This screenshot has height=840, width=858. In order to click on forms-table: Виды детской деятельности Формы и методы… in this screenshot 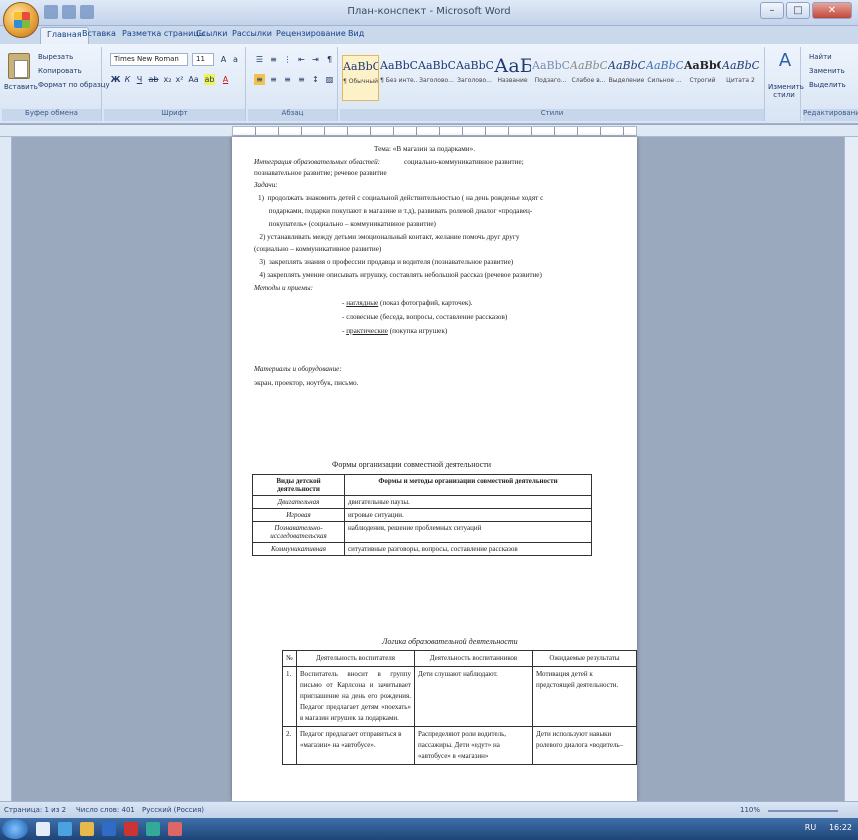, I will do `click(422, 515)`.